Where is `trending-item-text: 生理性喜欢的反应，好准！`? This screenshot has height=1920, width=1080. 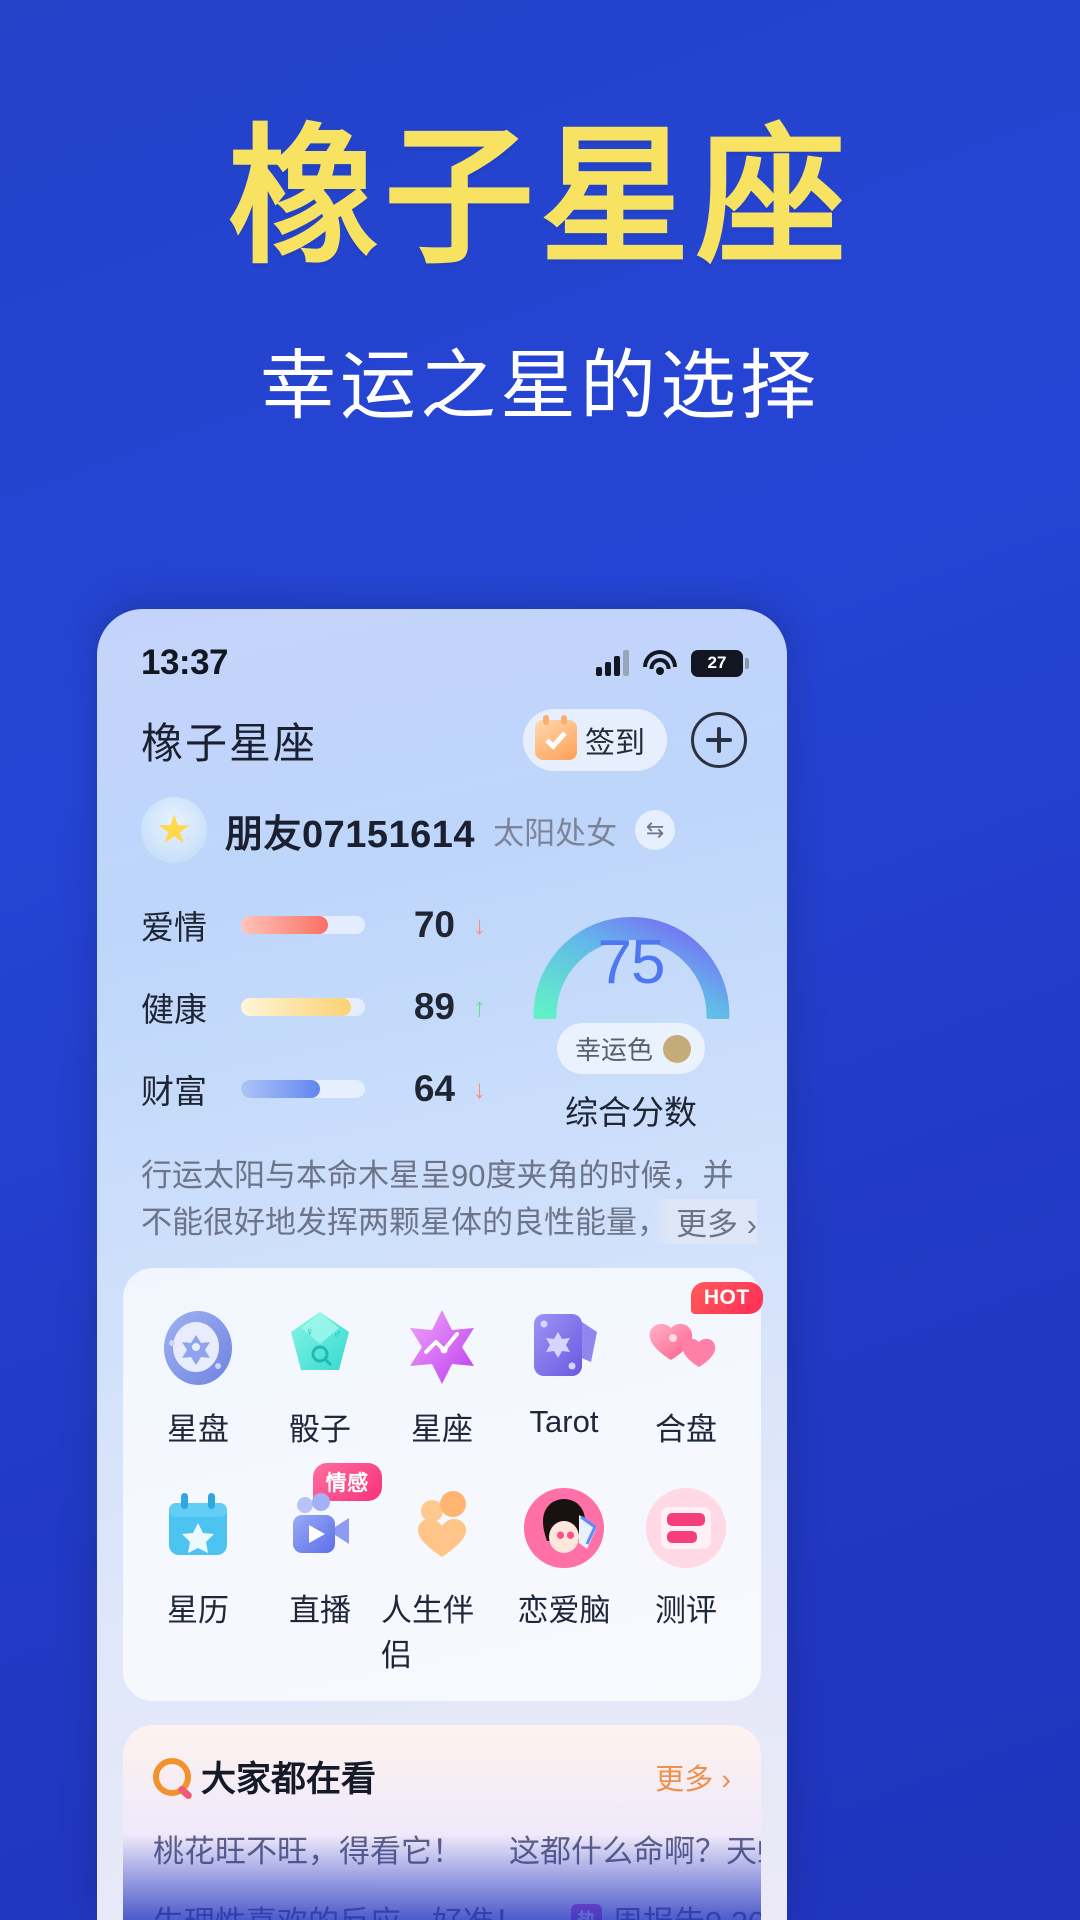
trending-item-text: 生理性喜欢的反应，好准！ is located at coordinates (339, 1908).